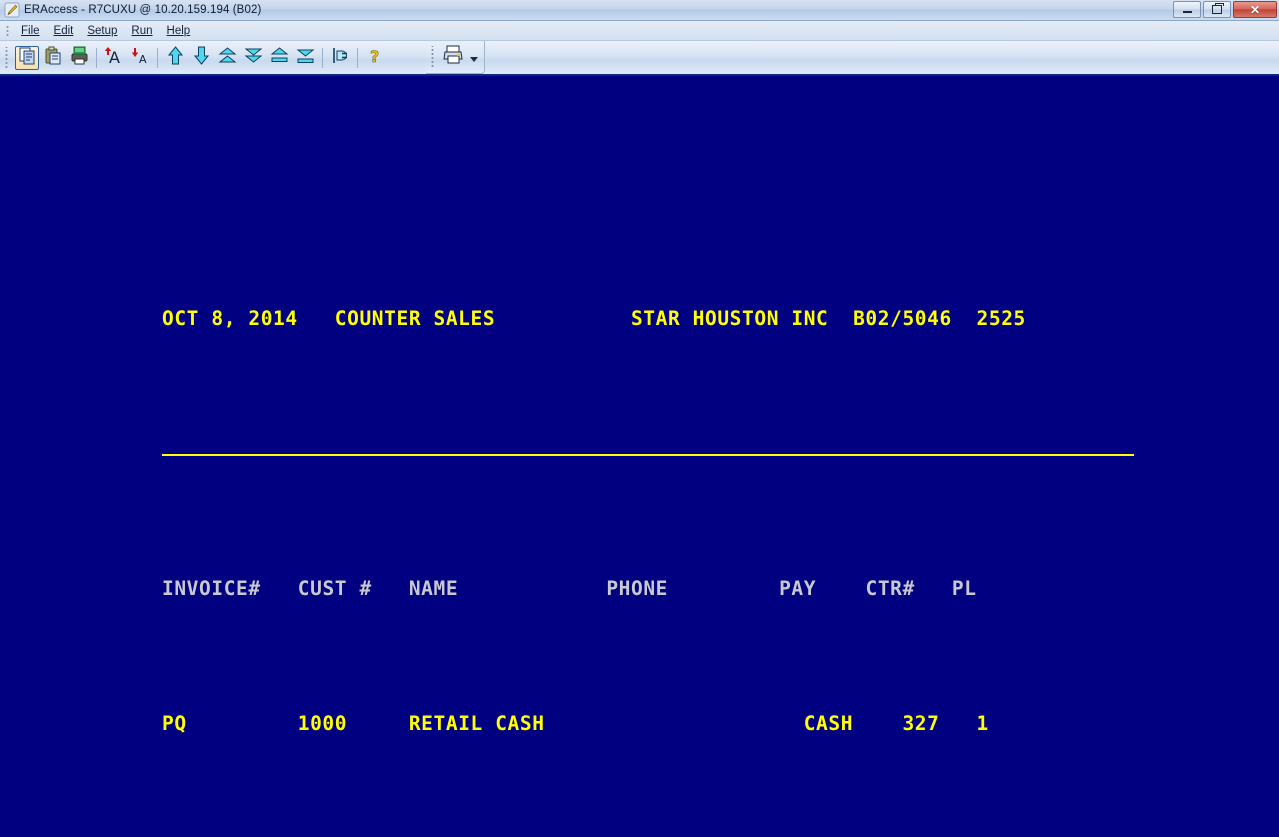  I want to click on print-button, so click(453, 57).